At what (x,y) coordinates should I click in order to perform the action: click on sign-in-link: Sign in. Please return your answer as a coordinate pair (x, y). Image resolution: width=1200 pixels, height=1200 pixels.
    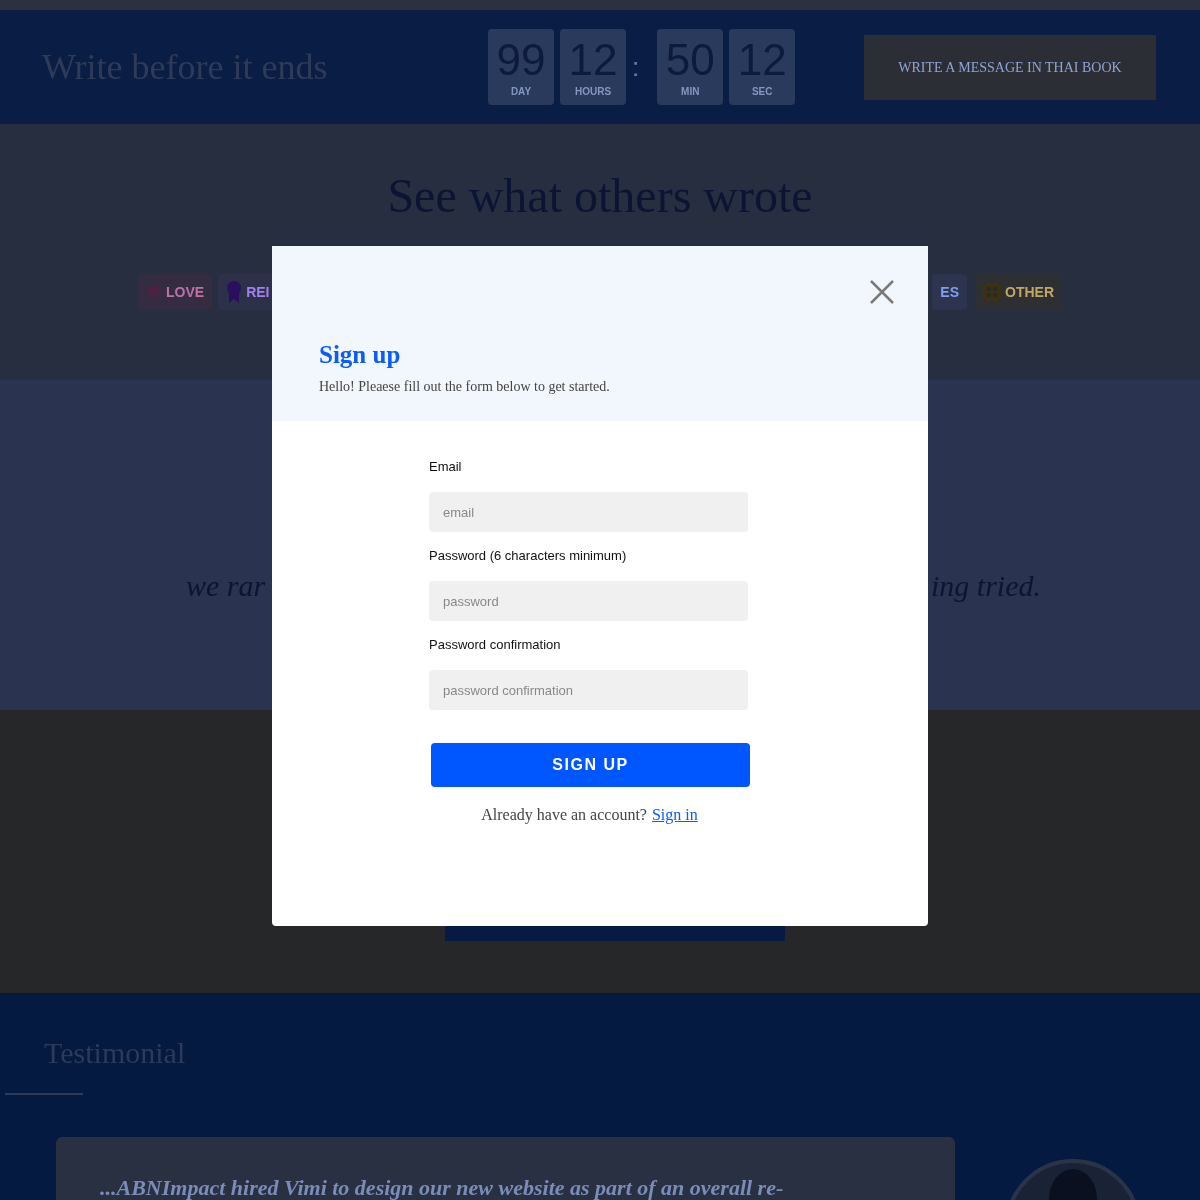
    Looking at the image, I should click on (674, 815).